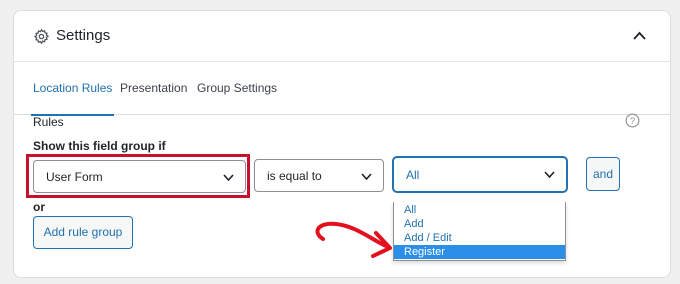 This screenshot has width=680, height=284. What do you see at coordinates (153, 88) in the screenshot?
I see `tab-presentation: Presentation` at bounding box center [153, 88].